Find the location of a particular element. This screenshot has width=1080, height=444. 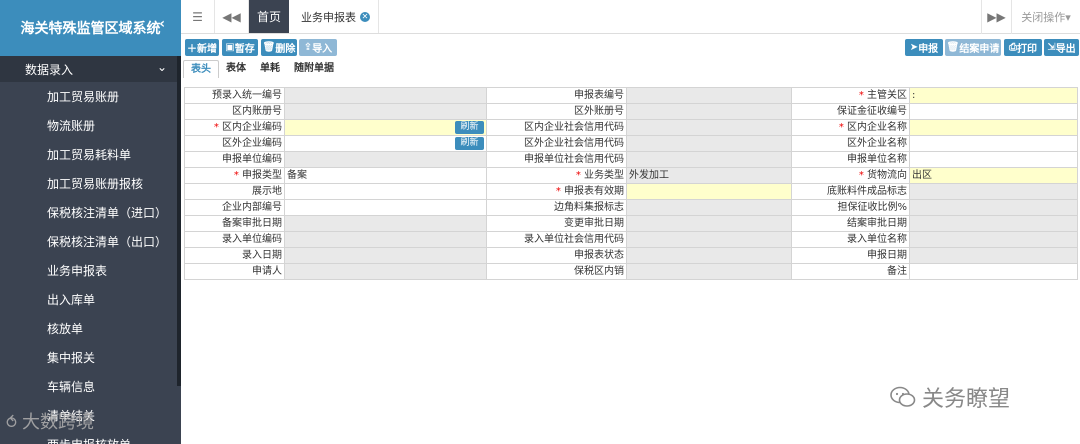

field-input: 备案 is located at coordinates (385, 175).